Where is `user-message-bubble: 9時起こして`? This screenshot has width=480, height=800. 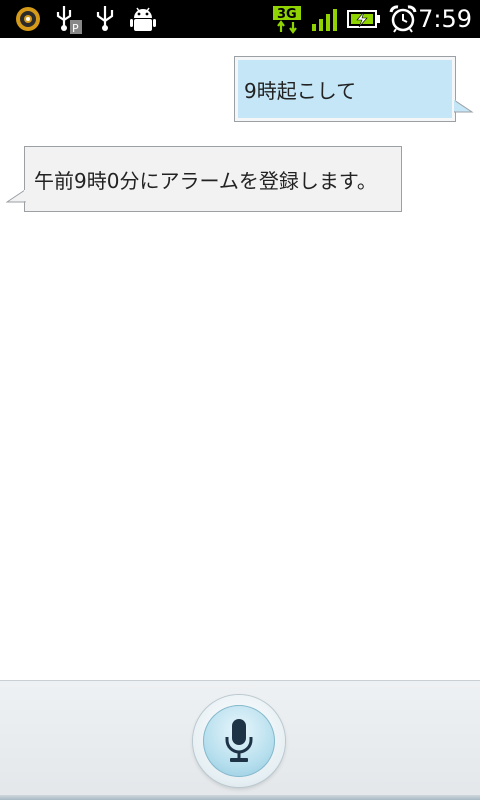 user-message-bubble: 9時起こして is located at coordinates (345, 89).